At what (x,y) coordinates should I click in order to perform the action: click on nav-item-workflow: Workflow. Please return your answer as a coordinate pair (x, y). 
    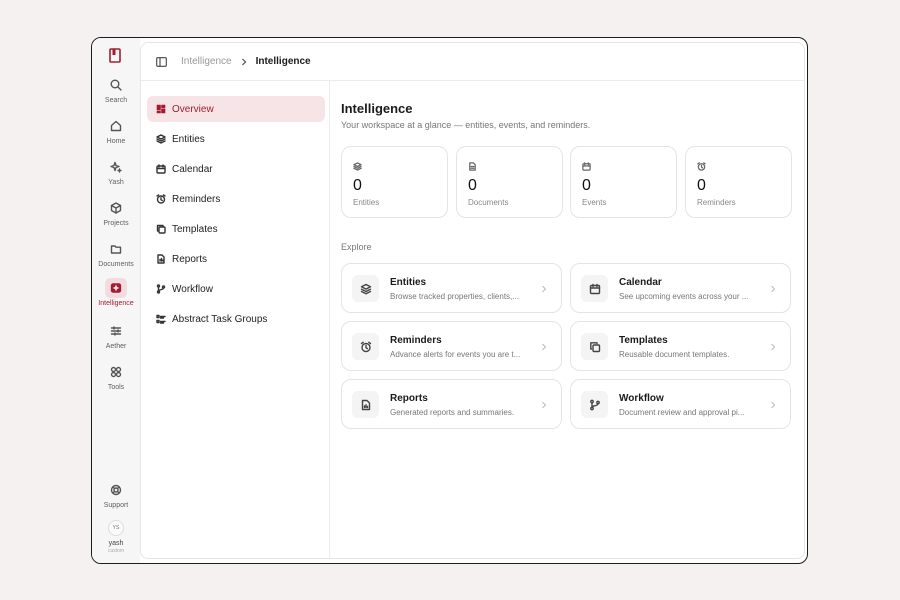
    Looking at the image, I should click on (236, 289).